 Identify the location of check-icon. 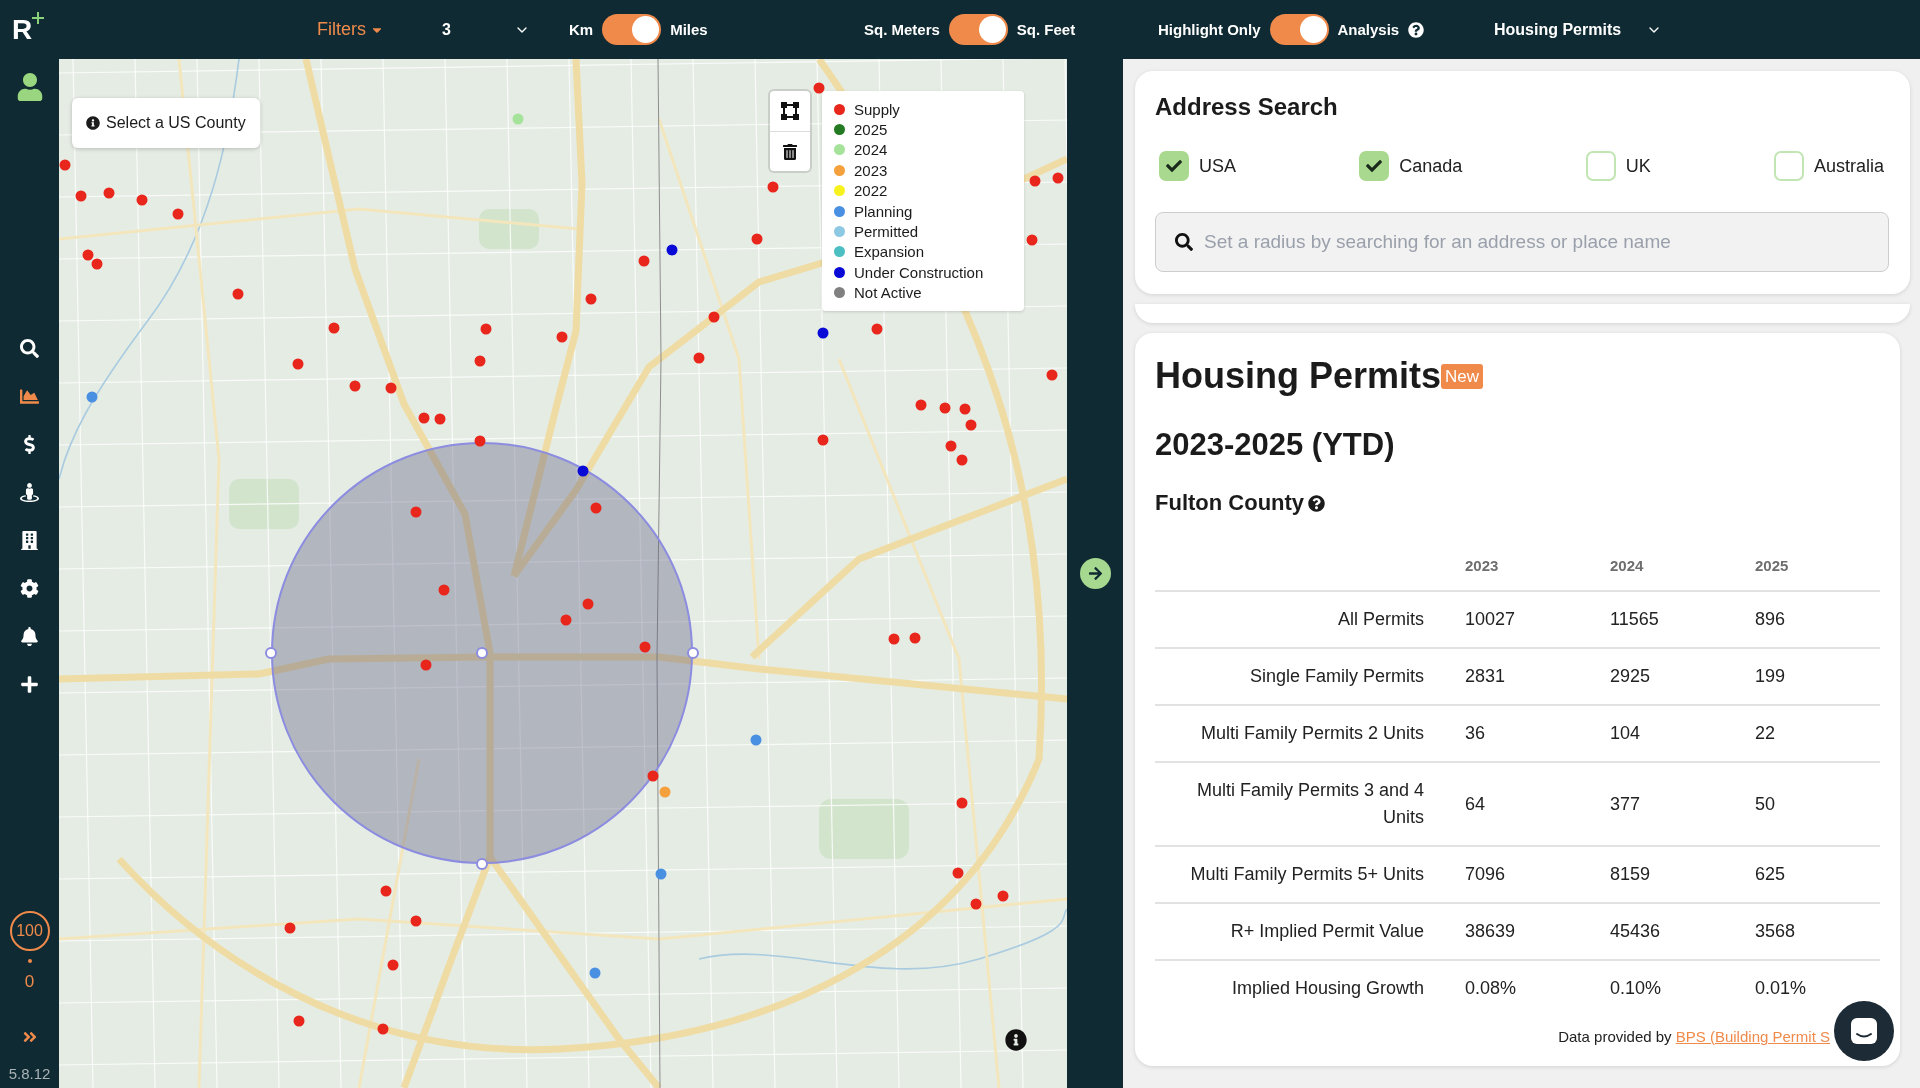
(1174, 166).